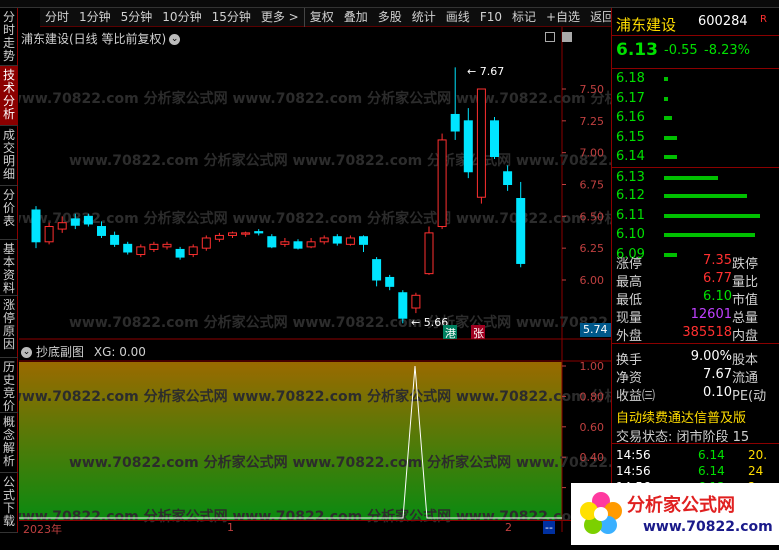  What do you see at coordinates (592, 396) in the screenshot?
I see `sub-tick-label: 0.80` at bounding box center [592, 396].